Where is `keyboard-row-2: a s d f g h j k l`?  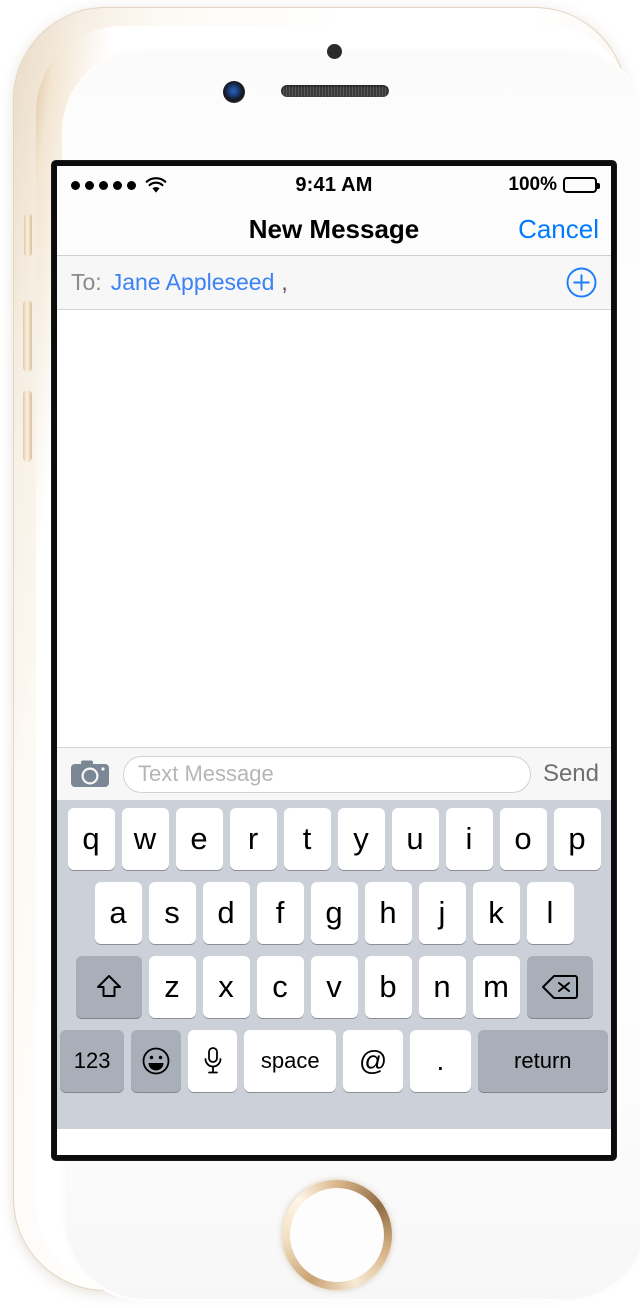 keyboard-row-2: a s d f g h j k l is located at coordinates (334, 913).